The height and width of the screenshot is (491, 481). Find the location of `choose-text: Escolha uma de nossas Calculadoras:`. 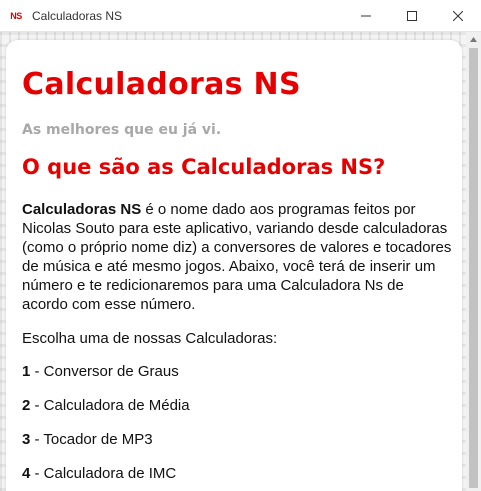

choose-text: Escolha uma de nossas Calculadoras: is located at coordinates (150, 338).